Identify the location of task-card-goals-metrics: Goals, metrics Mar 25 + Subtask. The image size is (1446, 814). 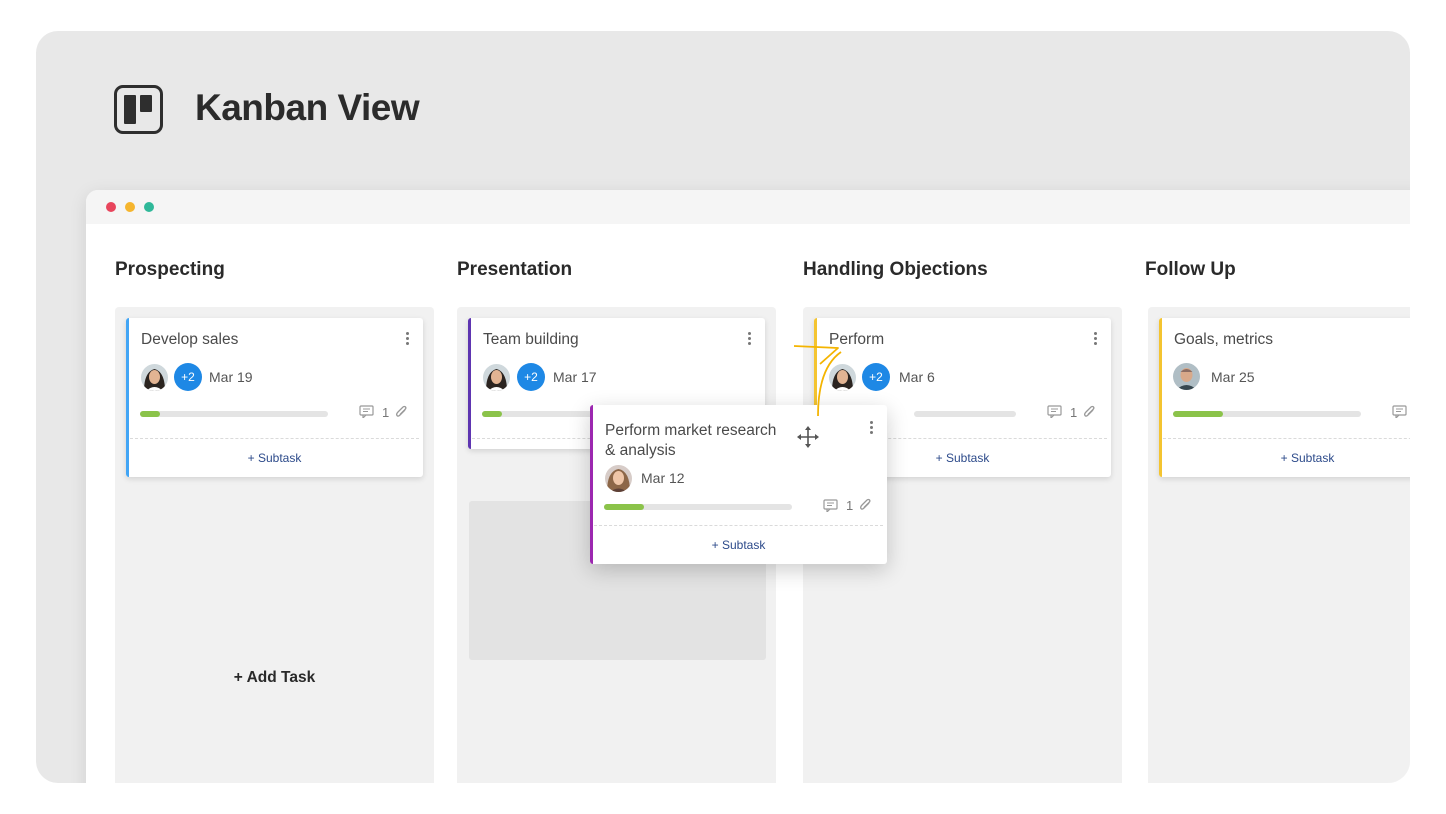
(1284, 397).